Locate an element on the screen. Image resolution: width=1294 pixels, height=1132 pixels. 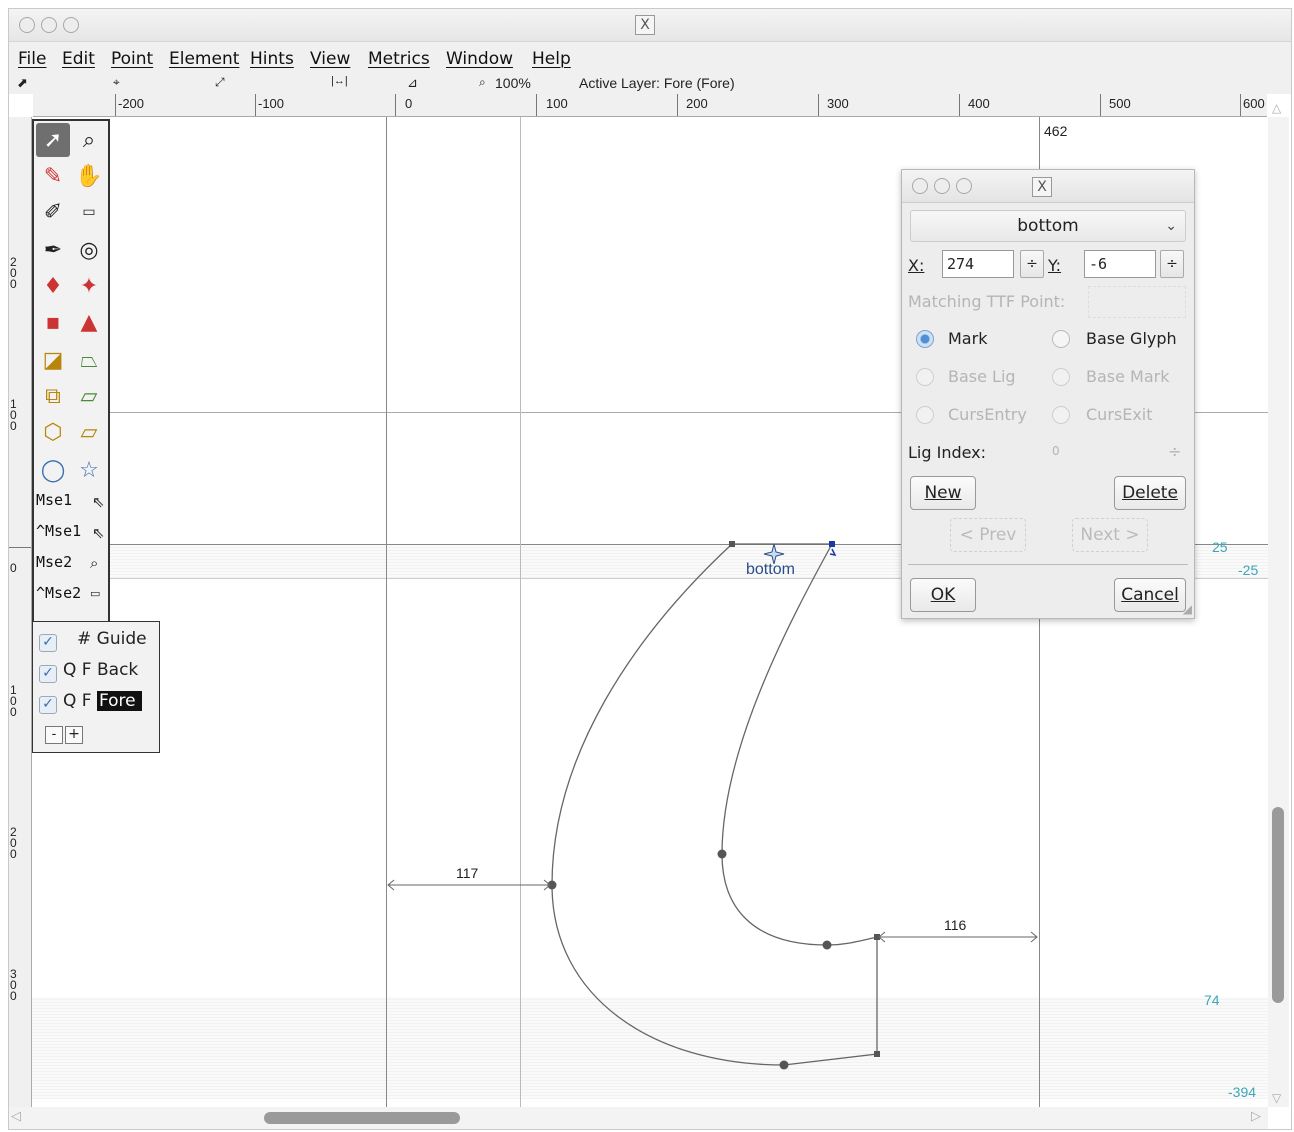
dimension-label-left: 117 is located at coordinates (467, 873).